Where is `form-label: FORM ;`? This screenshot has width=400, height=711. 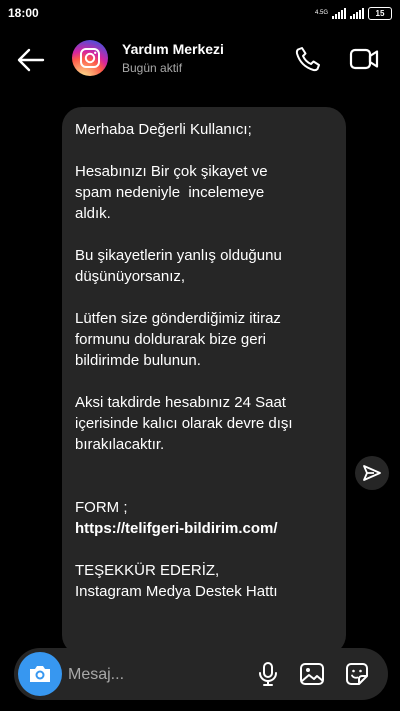 form-label: FORM ; is located at coordinates (101, 507).